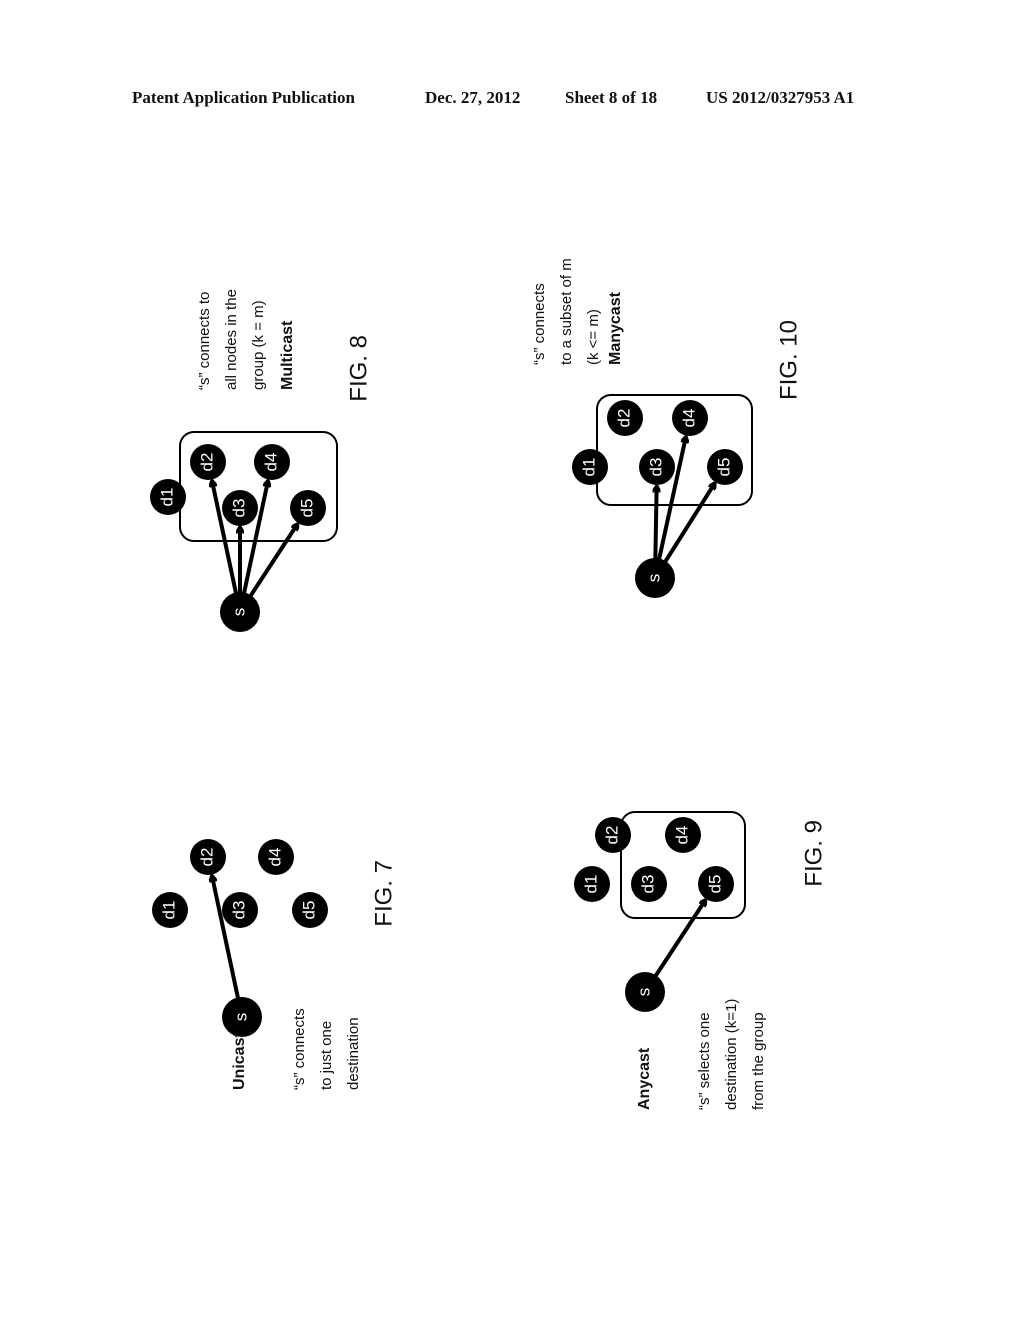  What do you see at coordinates (383, 893) in the screenshot?
I see `figure-caption: FIG. 7` at bounding box center [383, 893].